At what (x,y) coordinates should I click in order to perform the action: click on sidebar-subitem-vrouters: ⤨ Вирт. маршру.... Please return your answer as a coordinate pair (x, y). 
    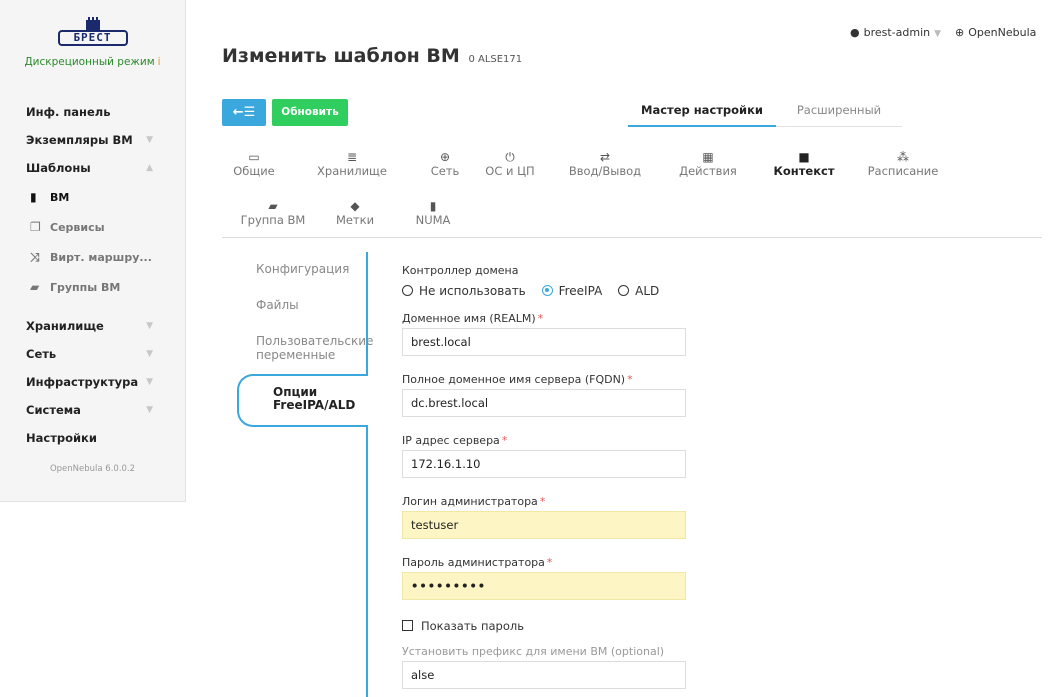
    Looking at the image, I should click on (92, 257).